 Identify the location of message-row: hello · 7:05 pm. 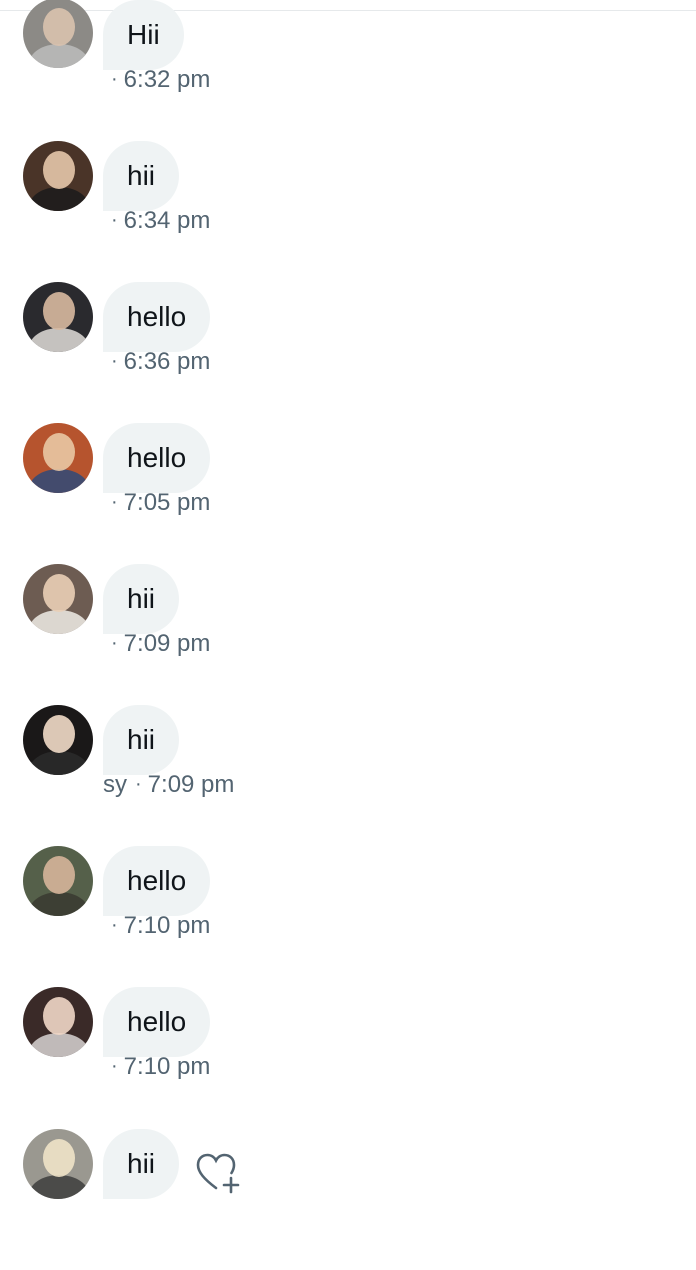
(348, 493).